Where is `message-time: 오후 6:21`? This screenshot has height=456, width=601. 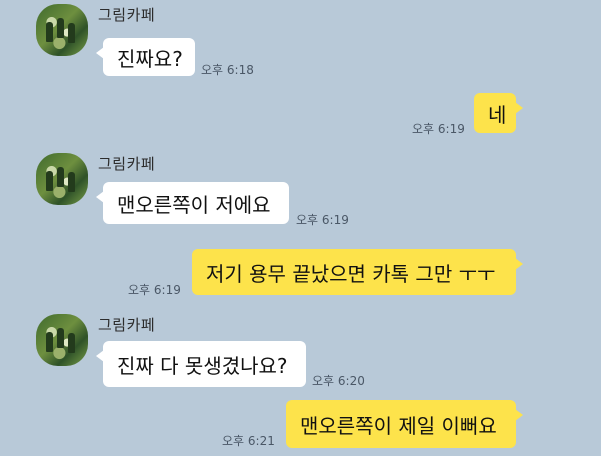 message-time: 오후 6:21 is located at coordinates (248, 441).